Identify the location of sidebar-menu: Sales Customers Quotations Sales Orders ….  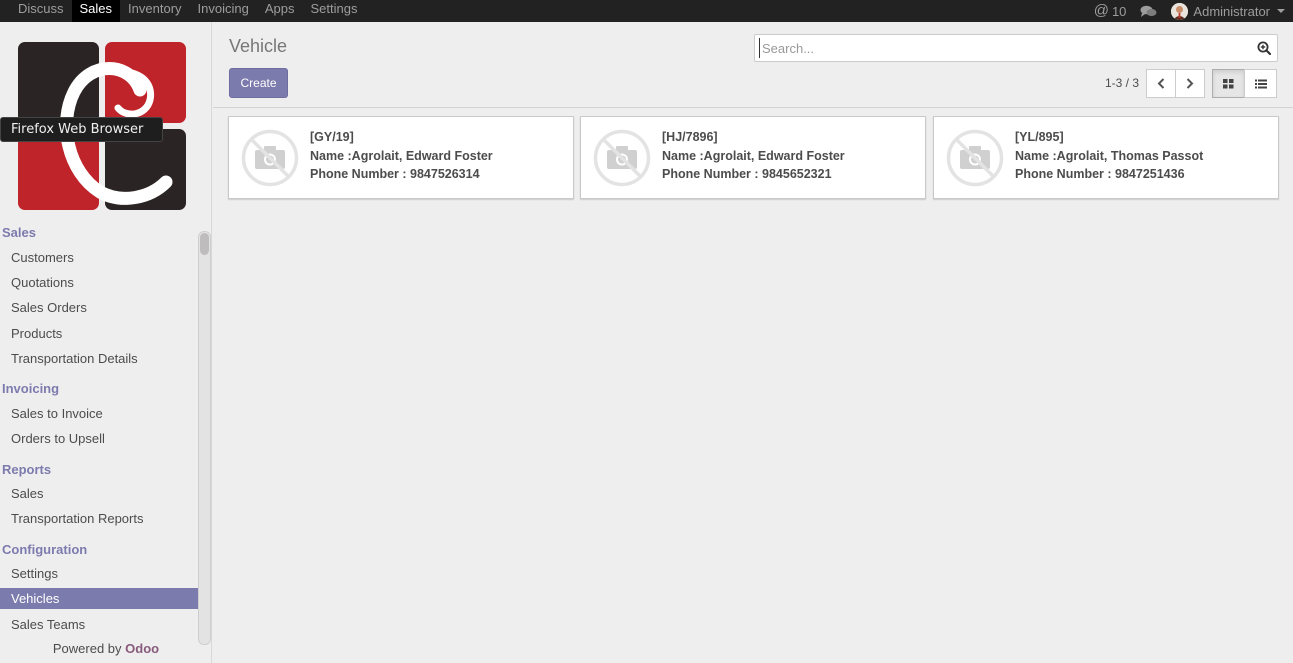
(99, 443).